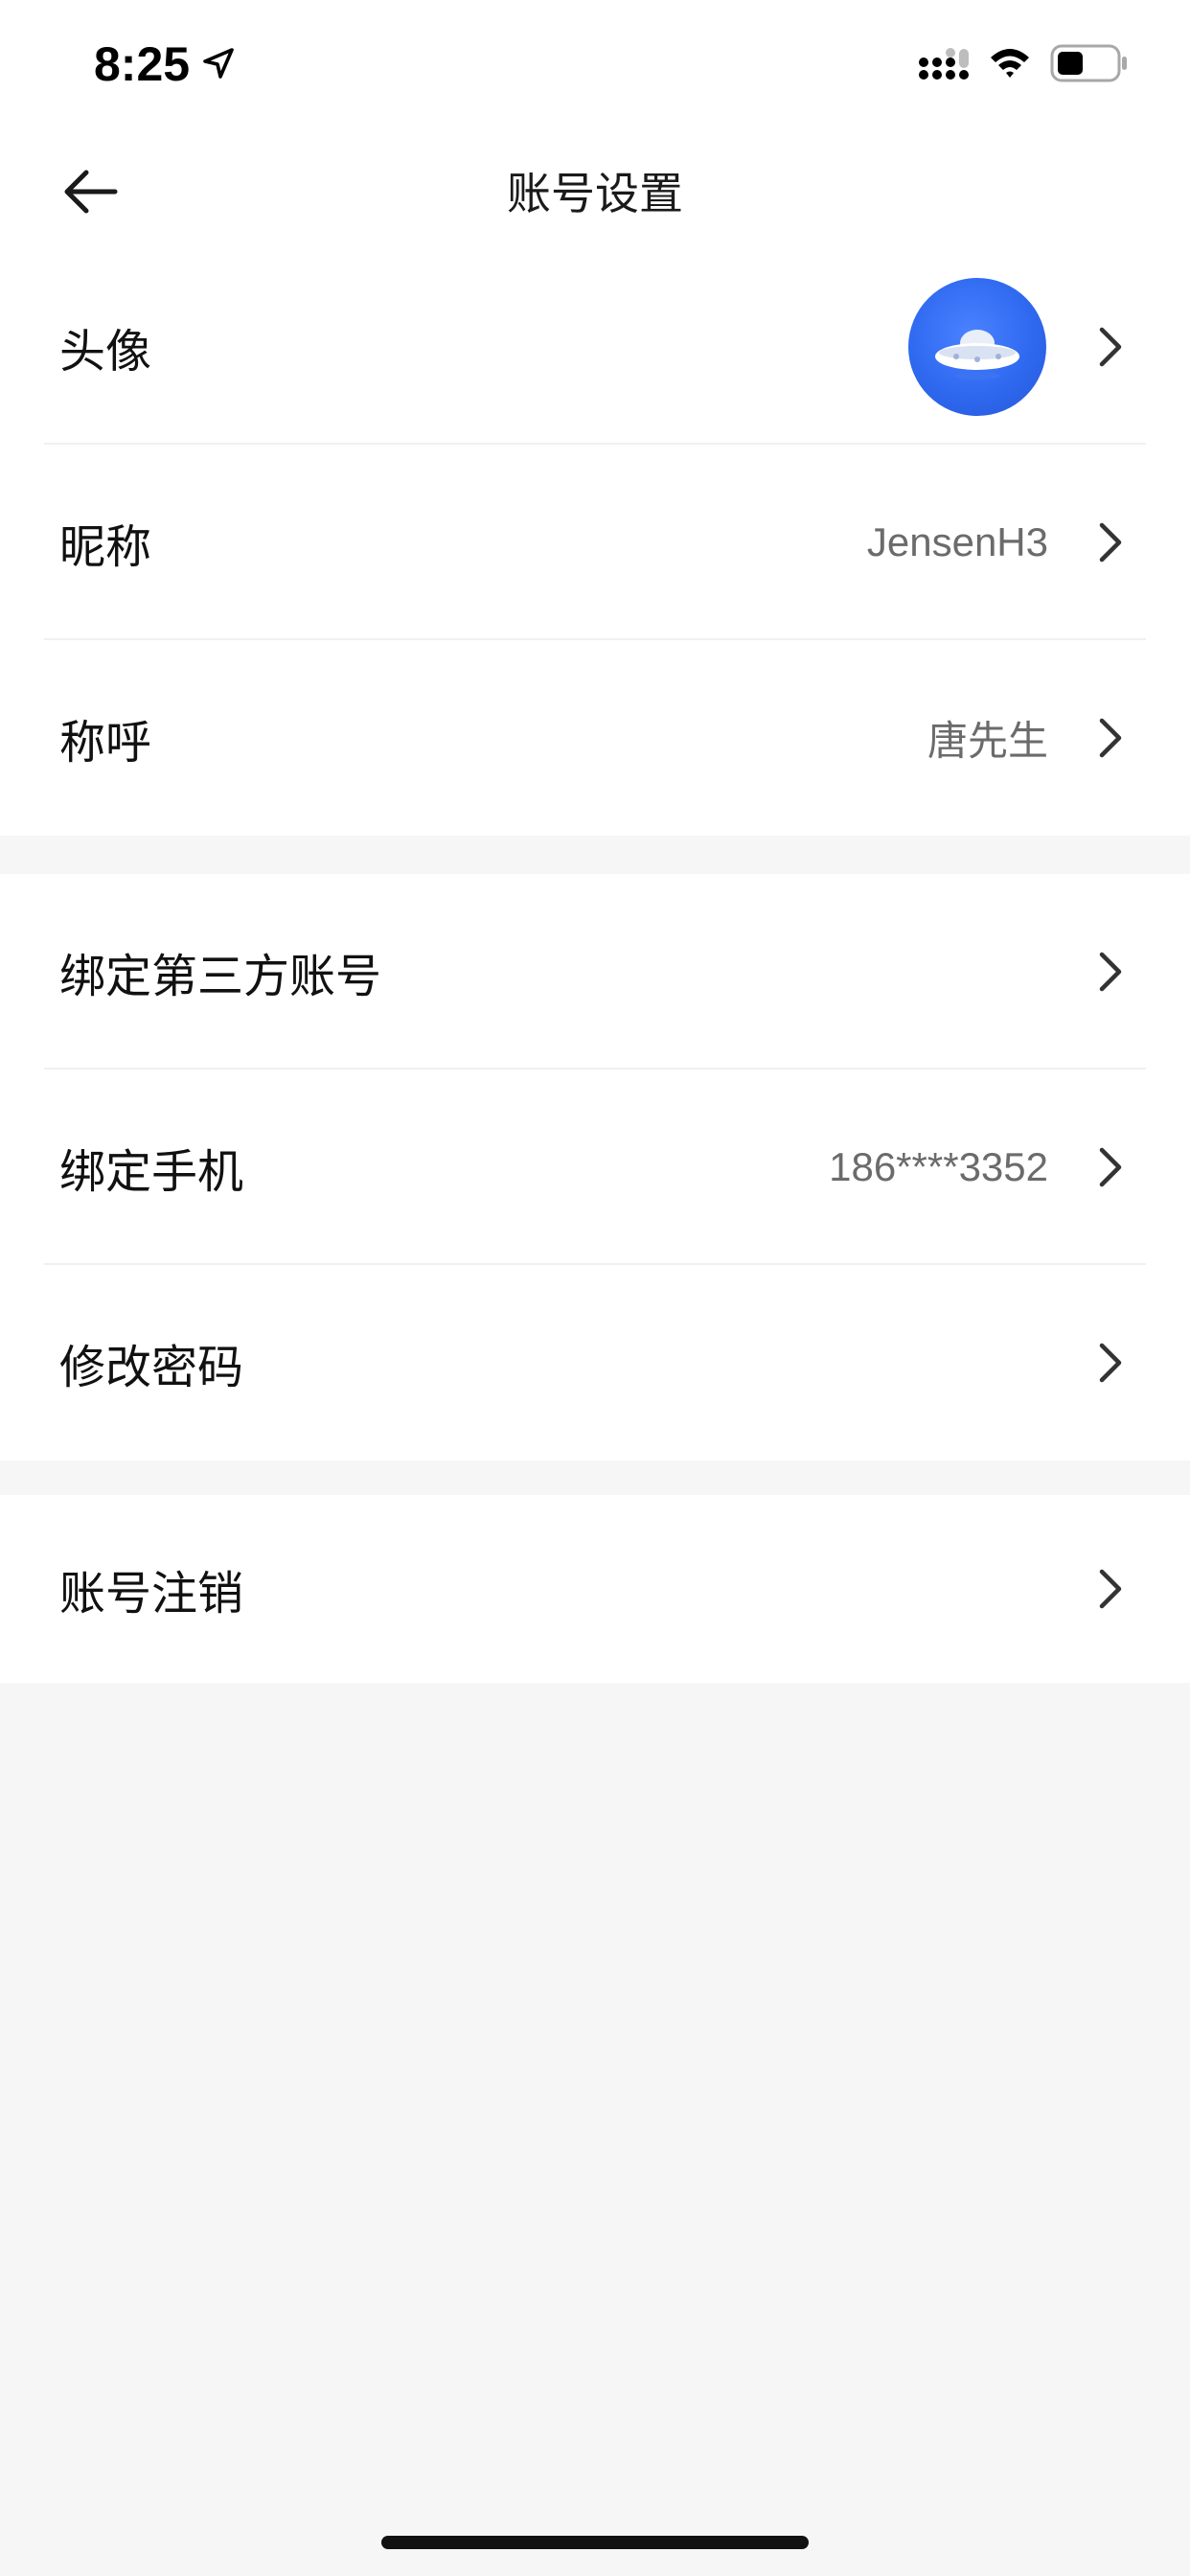 The image size is (1190, 2576). Describe the element at coordinates (944, 64) in the screenshot. I see `signal-icon` at that location.